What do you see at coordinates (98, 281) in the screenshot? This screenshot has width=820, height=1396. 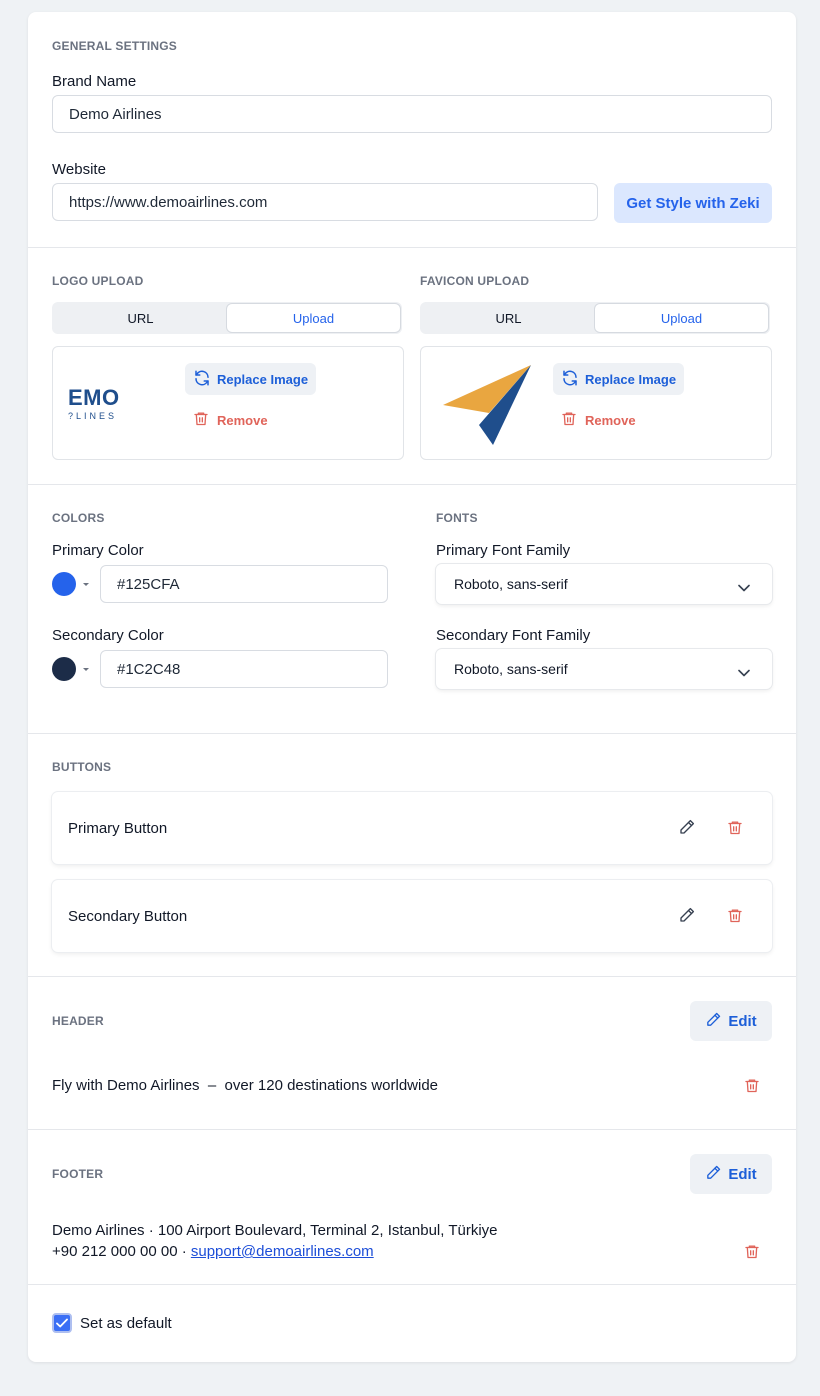 I see `logo-upload-title: LOGO UPLOAD` at bounding box center [98, 281].